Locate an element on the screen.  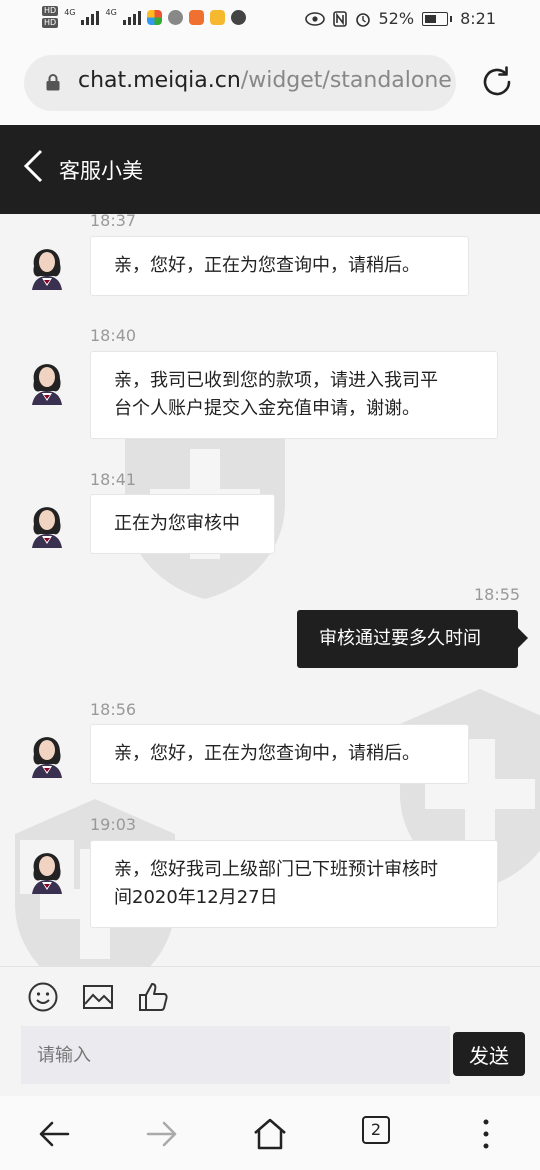
nfc-icon is located at coordinates (339, 18).